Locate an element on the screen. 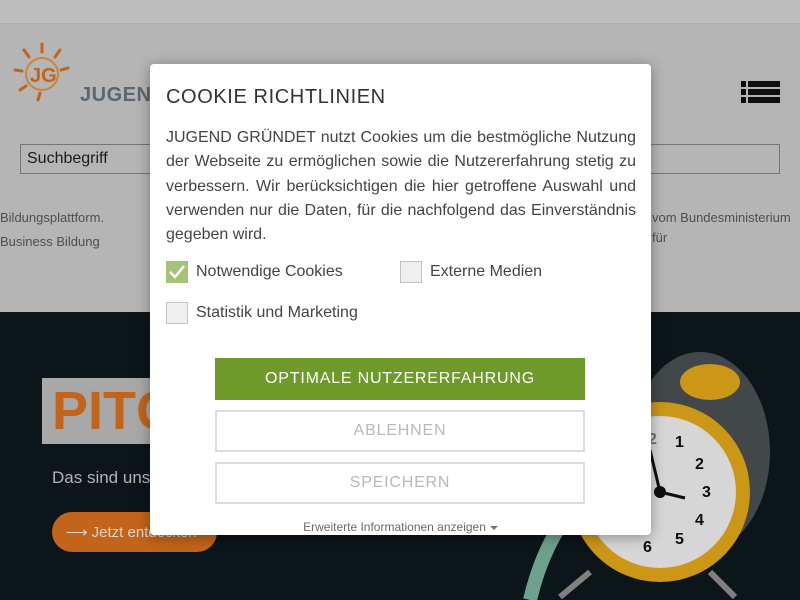 The width and height of the screenshot is (800, 600). more-info-link: Erweiterte Informationen anzeigen is located at coordinates (400, 527).